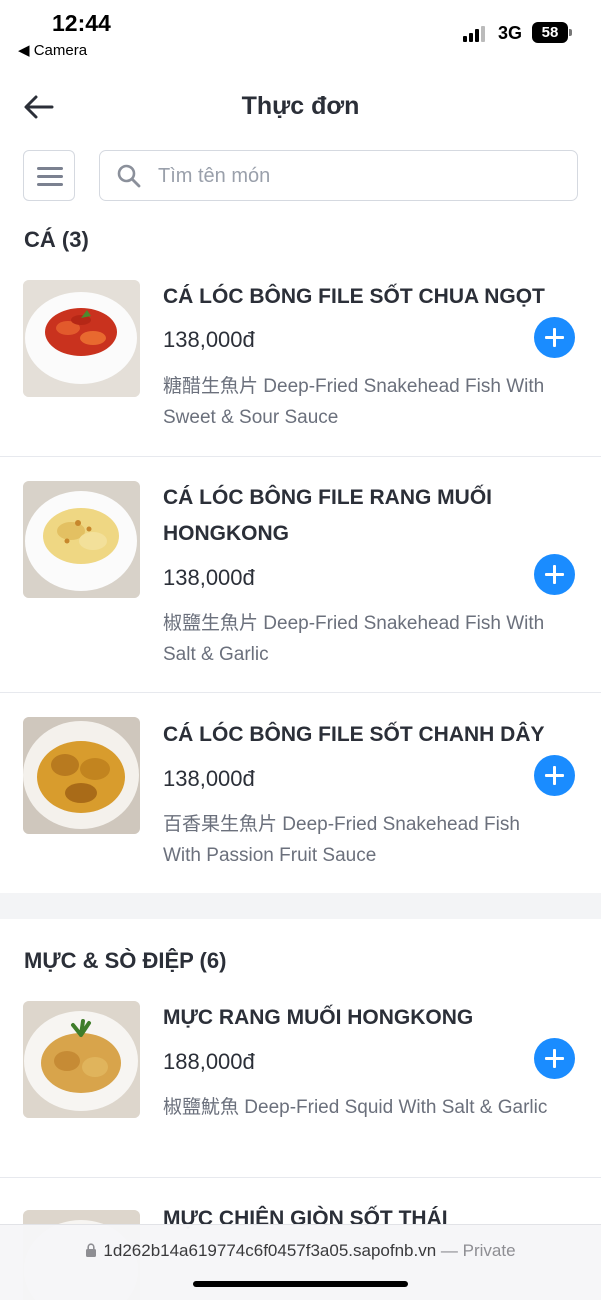 Image resolution: width=601 pixels, height=1300 pixels. I want to click on page-title: Thực đơn, so click(300, 106).